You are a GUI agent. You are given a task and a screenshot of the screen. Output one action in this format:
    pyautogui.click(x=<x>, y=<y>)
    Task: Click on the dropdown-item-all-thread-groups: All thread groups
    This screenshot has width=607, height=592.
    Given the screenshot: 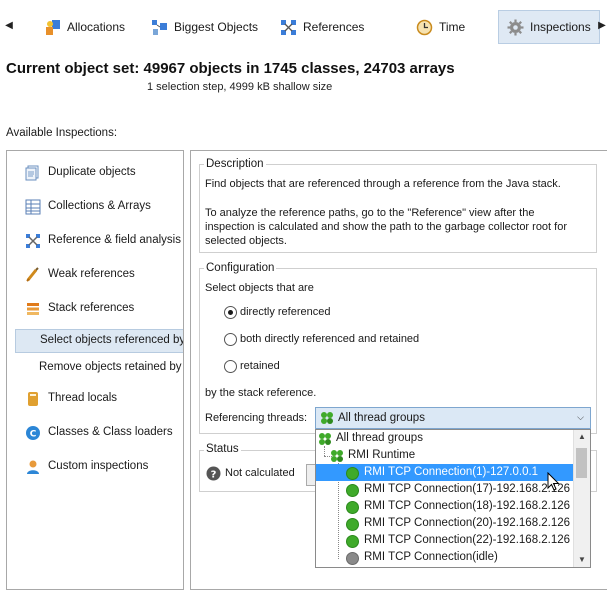 What is the action you would take?
    pyautogui.click(x=445, y=438)
    